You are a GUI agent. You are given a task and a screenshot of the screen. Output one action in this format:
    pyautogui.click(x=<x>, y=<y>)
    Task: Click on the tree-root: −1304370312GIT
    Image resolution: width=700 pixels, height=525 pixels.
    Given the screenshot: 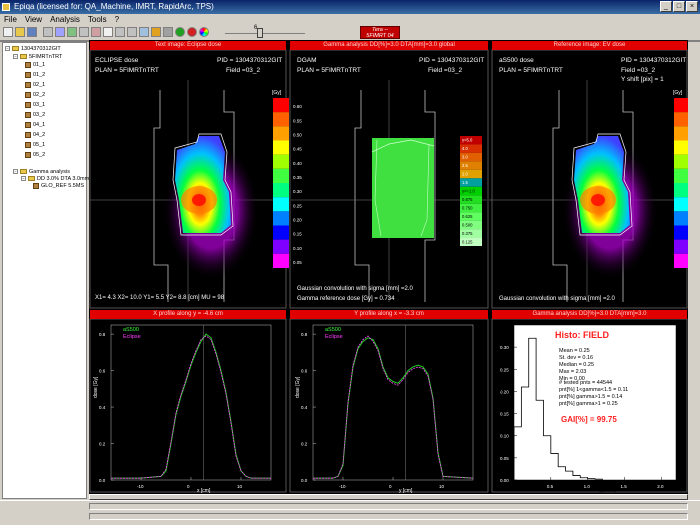 What is the action you would take?
    pyautogui.click(x=33, y=48)
    